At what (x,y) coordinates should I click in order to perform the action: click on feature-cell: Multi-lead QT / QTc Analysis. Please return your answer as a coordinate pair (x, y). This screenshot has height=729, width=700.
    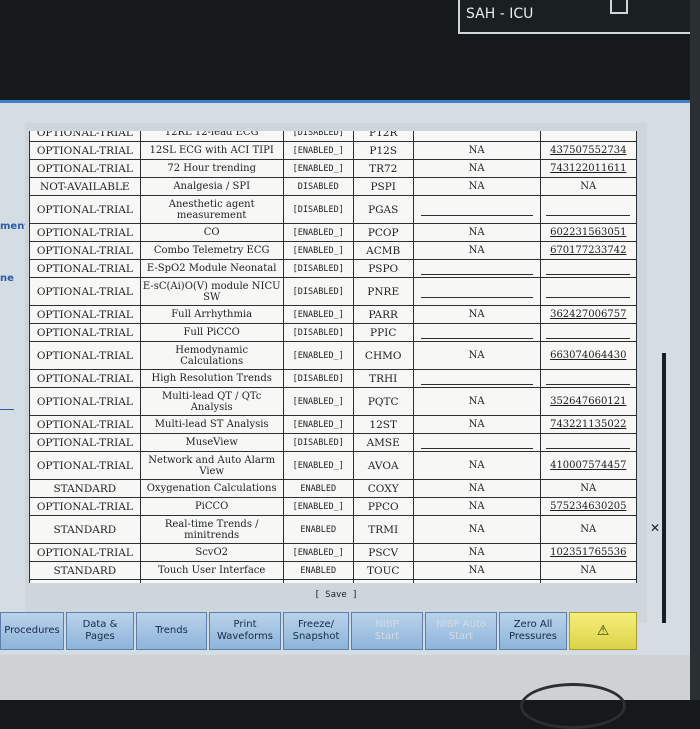
    Looking at the image, I should click on (211, 401).